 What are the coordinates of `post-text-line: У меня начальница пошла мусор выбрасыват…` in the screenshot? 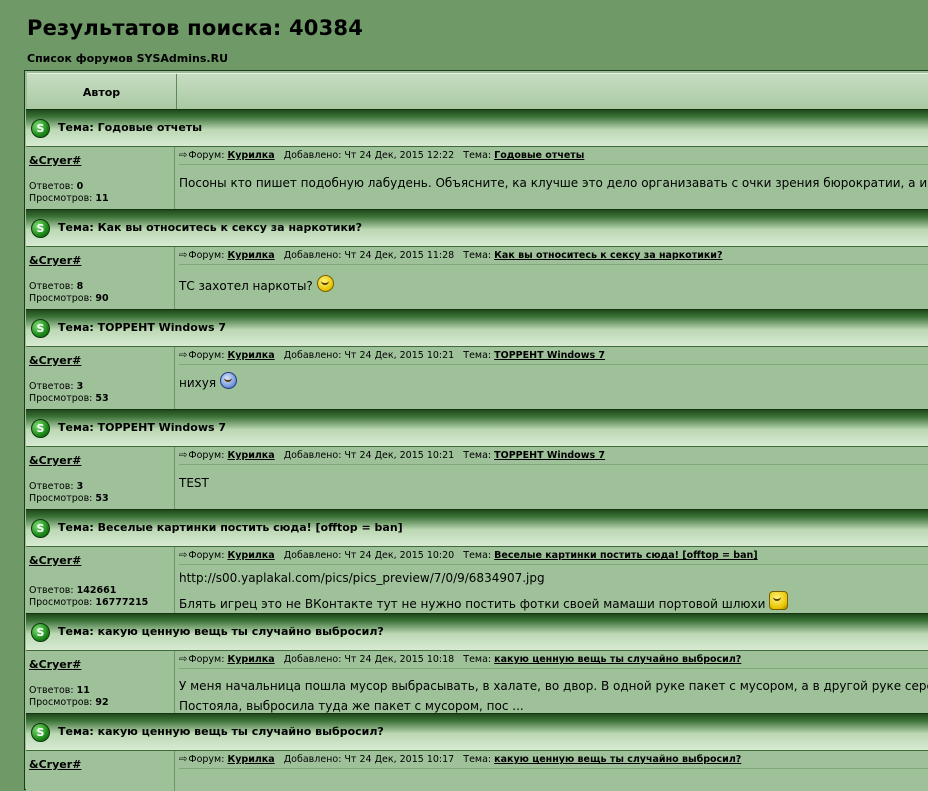 It's located at (553, 686).